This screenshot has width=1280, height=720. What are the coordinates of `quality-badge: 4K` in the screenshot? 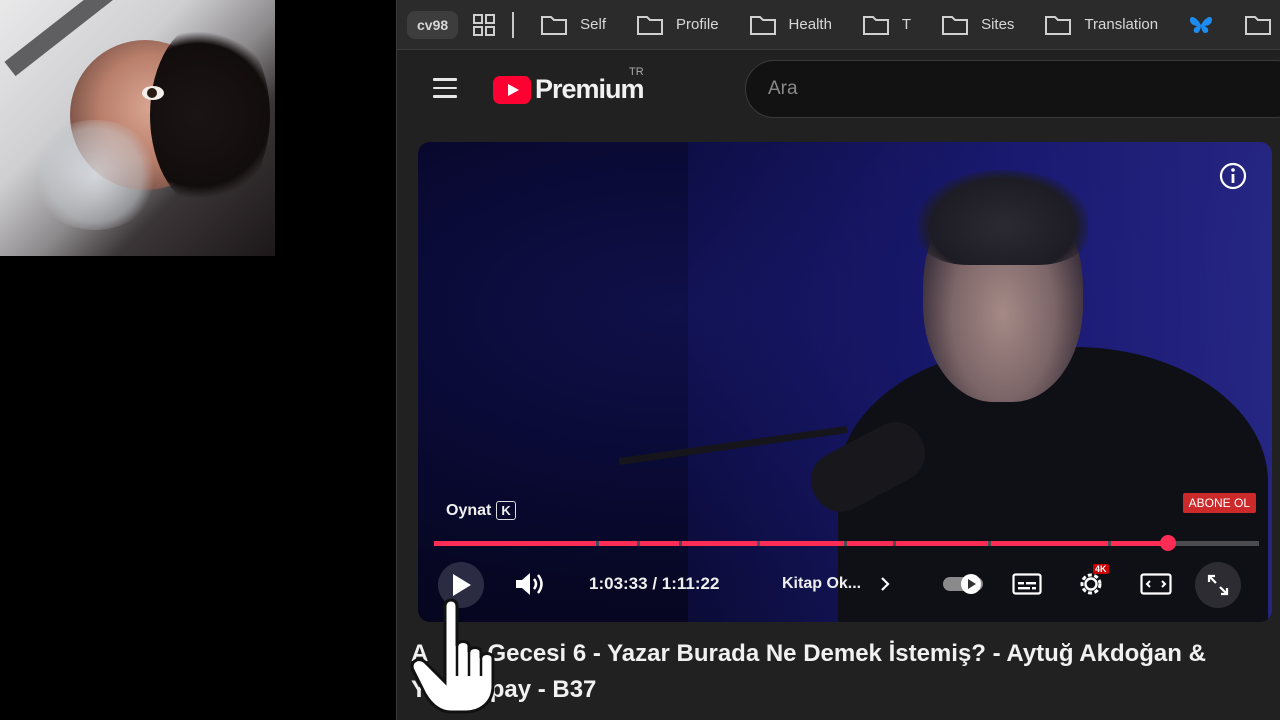 It's located at (1101, 569).